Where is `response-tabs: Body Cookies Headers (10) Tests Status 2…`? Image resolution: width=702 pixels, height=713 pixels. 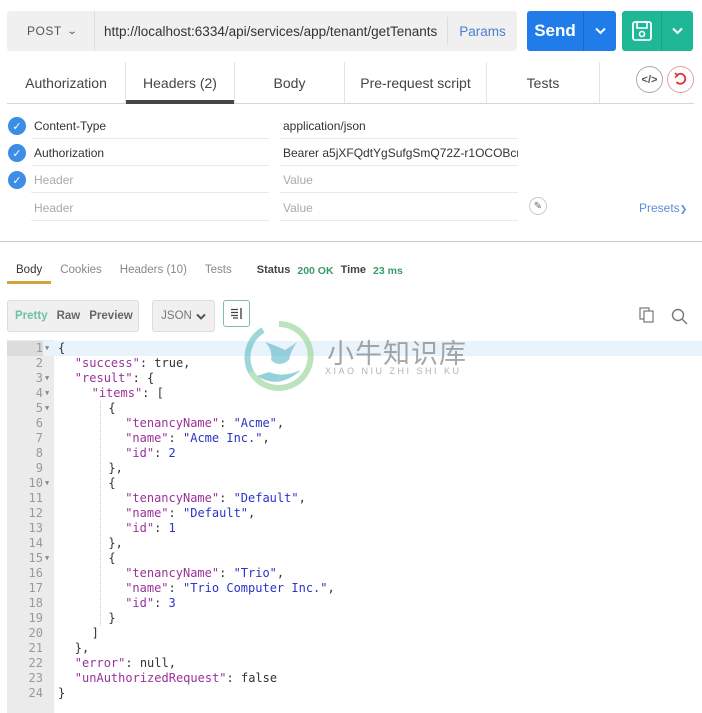 response-tabs: Body Cookies Headers (10) Tests Status 2… is located at coordinates (205, 273).